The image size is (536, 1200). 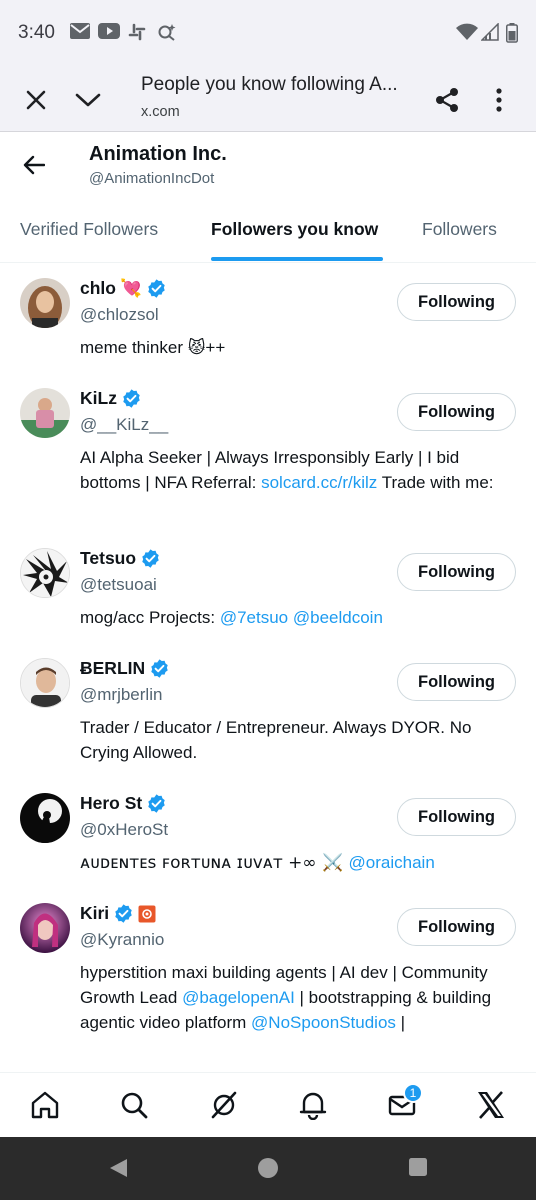 I want to click on status-bar: 3:40, so click(x=268, y=33).